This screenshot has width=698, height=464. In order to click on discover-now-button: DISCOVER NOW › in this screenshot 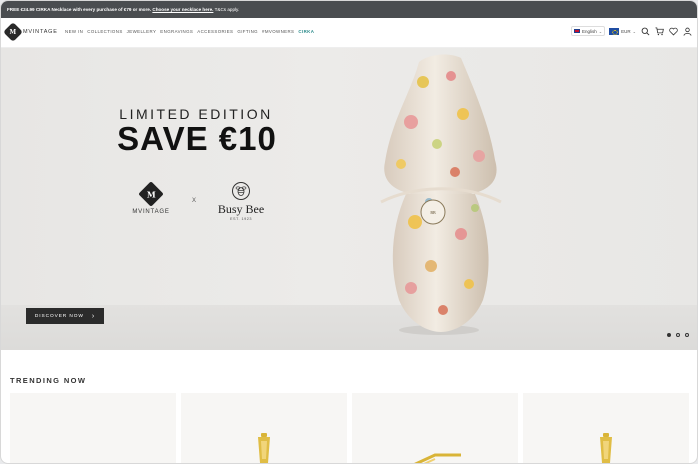, I will do `click(65, 316)`.